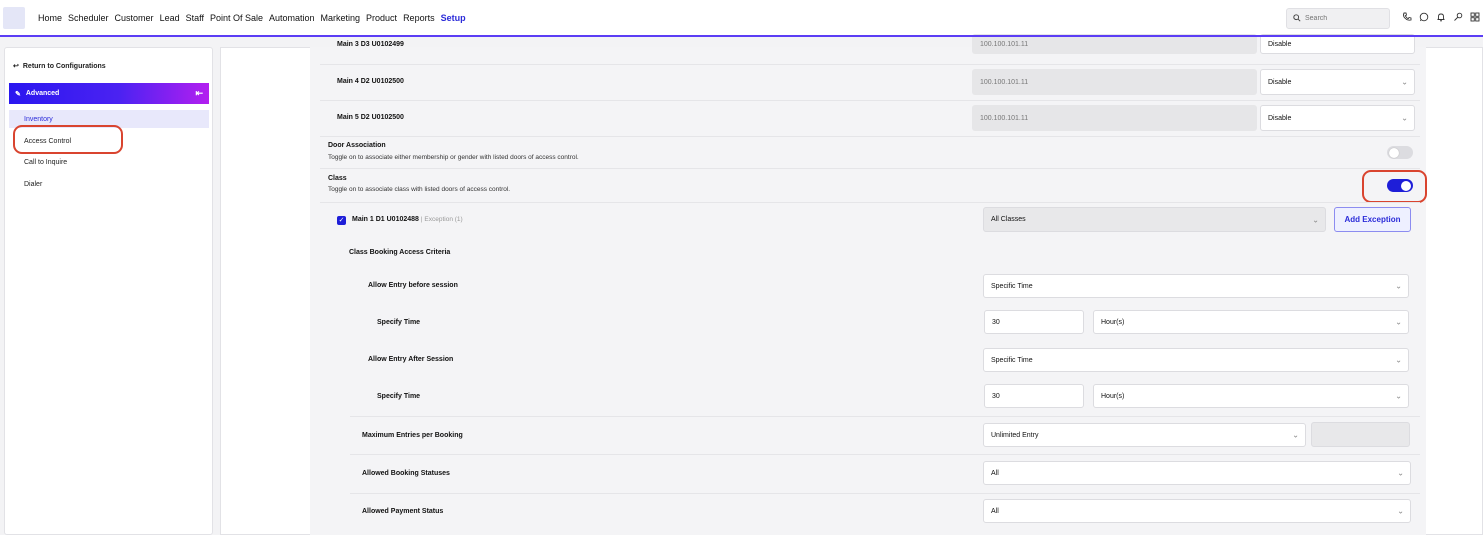 This screenshot has width=1483, height=535. What do you see at coordinates (18, 94) in the screenshot?
I see `wrench-icon: ✎` at bounding box center [18, 94].